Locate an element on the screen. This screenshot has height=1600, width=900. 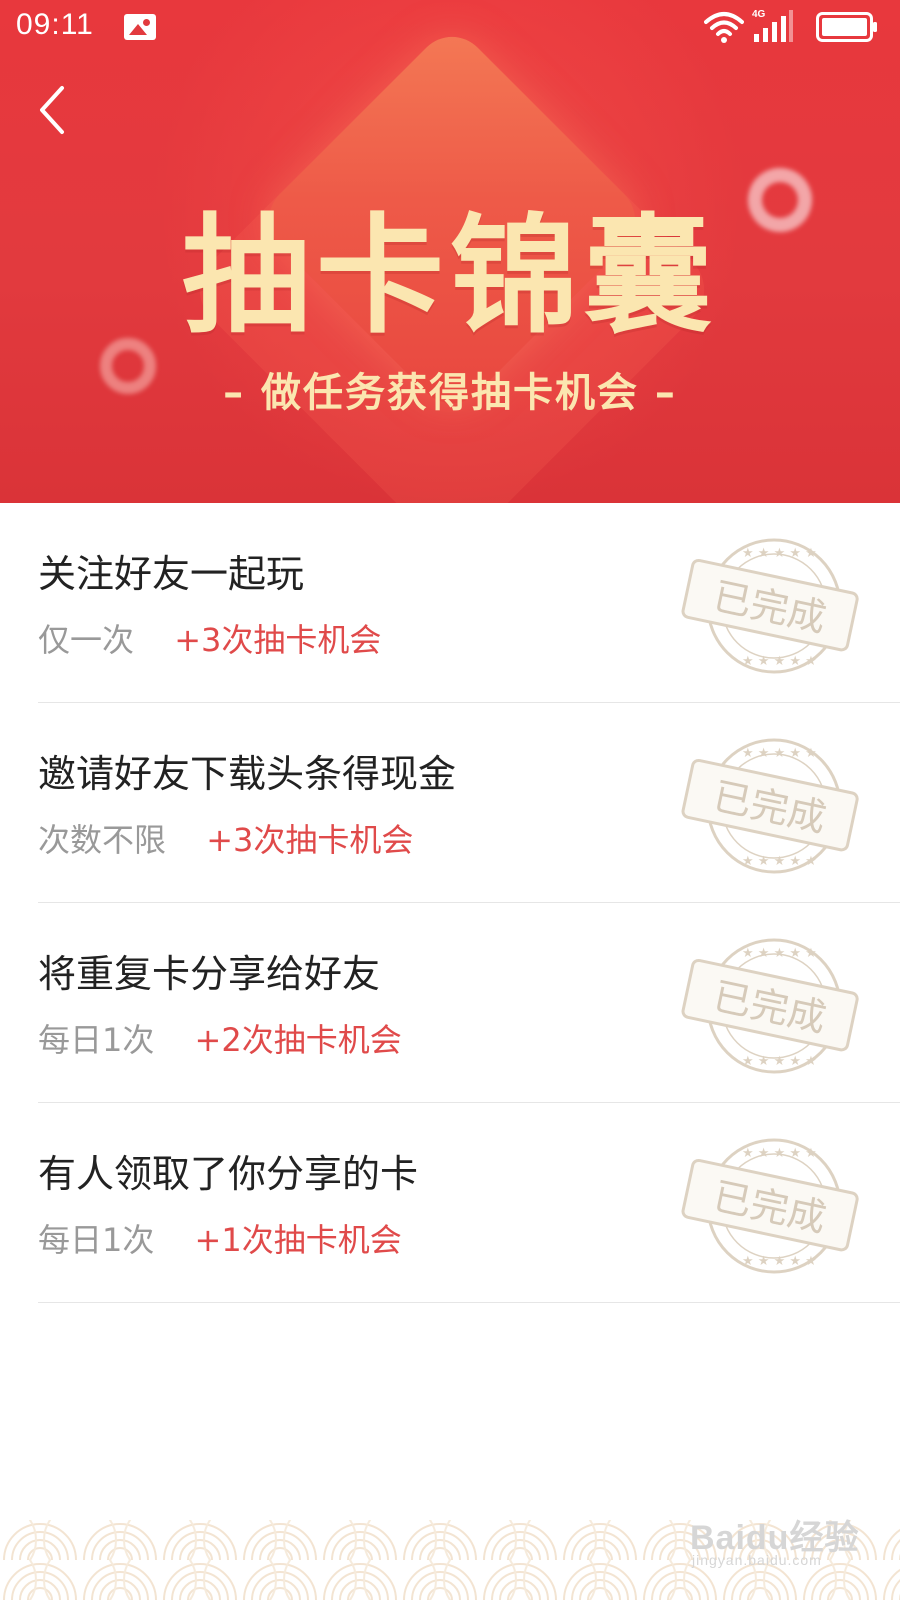
task-meta: 次数不限 +3次抽卡机会 is located at coordinates (225, 838).